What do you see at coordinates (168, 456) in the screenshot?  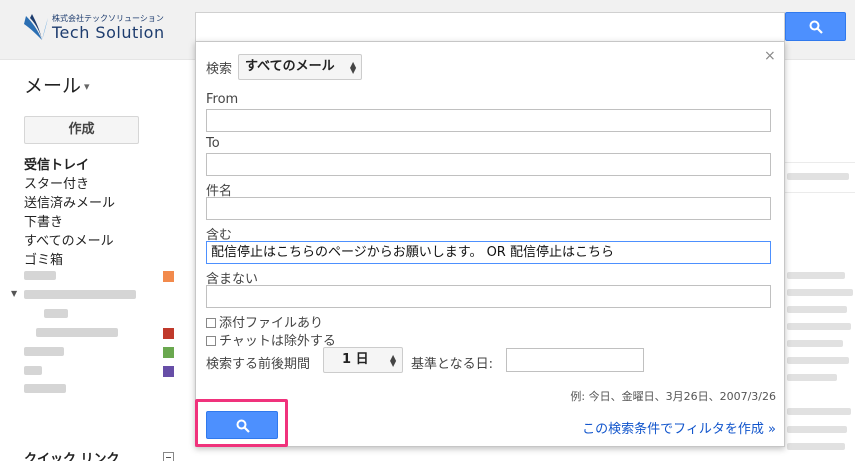 I see `collapse-icon` at bounding box center [168, 456].